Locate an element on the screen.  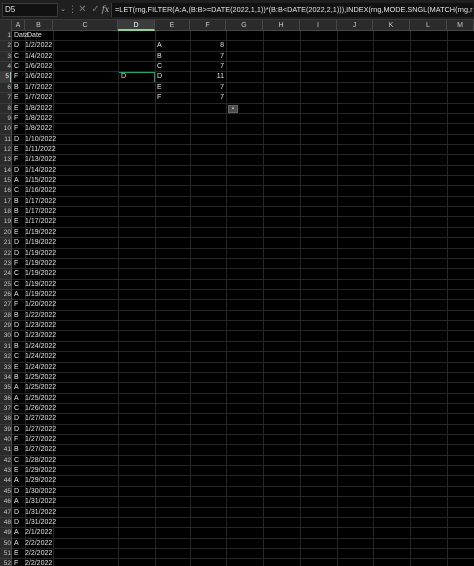
row-header: 34 is located at coordinates (5, 378).